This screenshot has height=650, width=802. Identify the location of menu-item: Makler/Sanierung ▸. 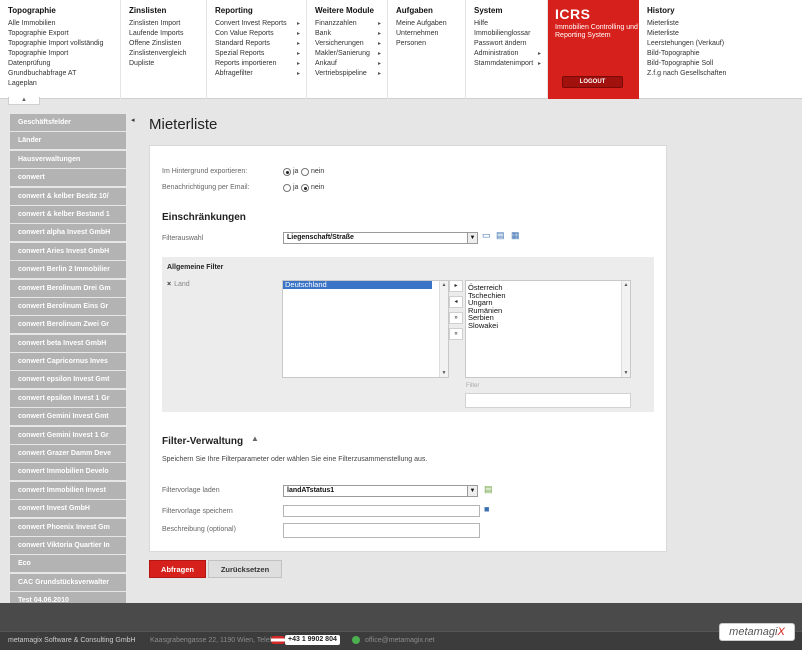
(351, 54).